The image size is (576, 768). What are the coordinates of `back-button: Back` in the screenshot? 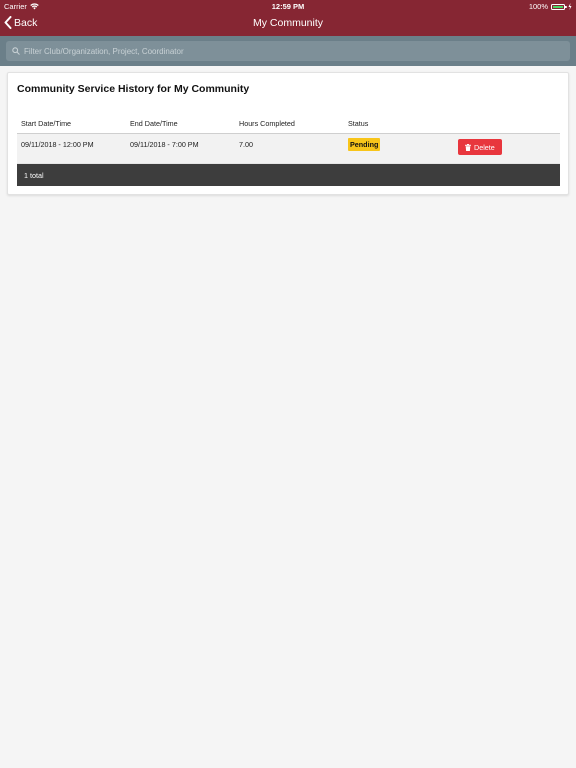 It's located at (20, 22).